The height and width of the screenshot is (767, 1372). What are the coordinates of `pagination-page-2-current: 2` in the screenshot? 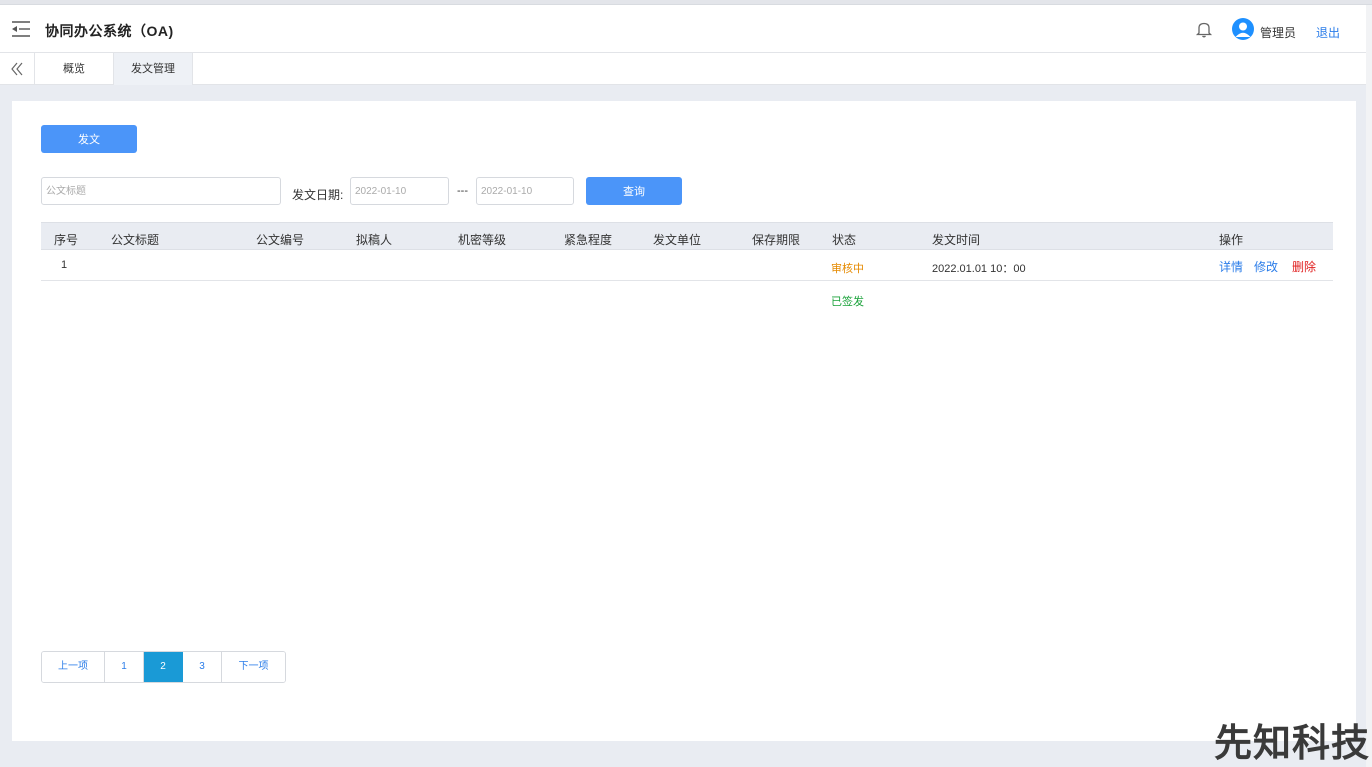 It's located at (163, 667).